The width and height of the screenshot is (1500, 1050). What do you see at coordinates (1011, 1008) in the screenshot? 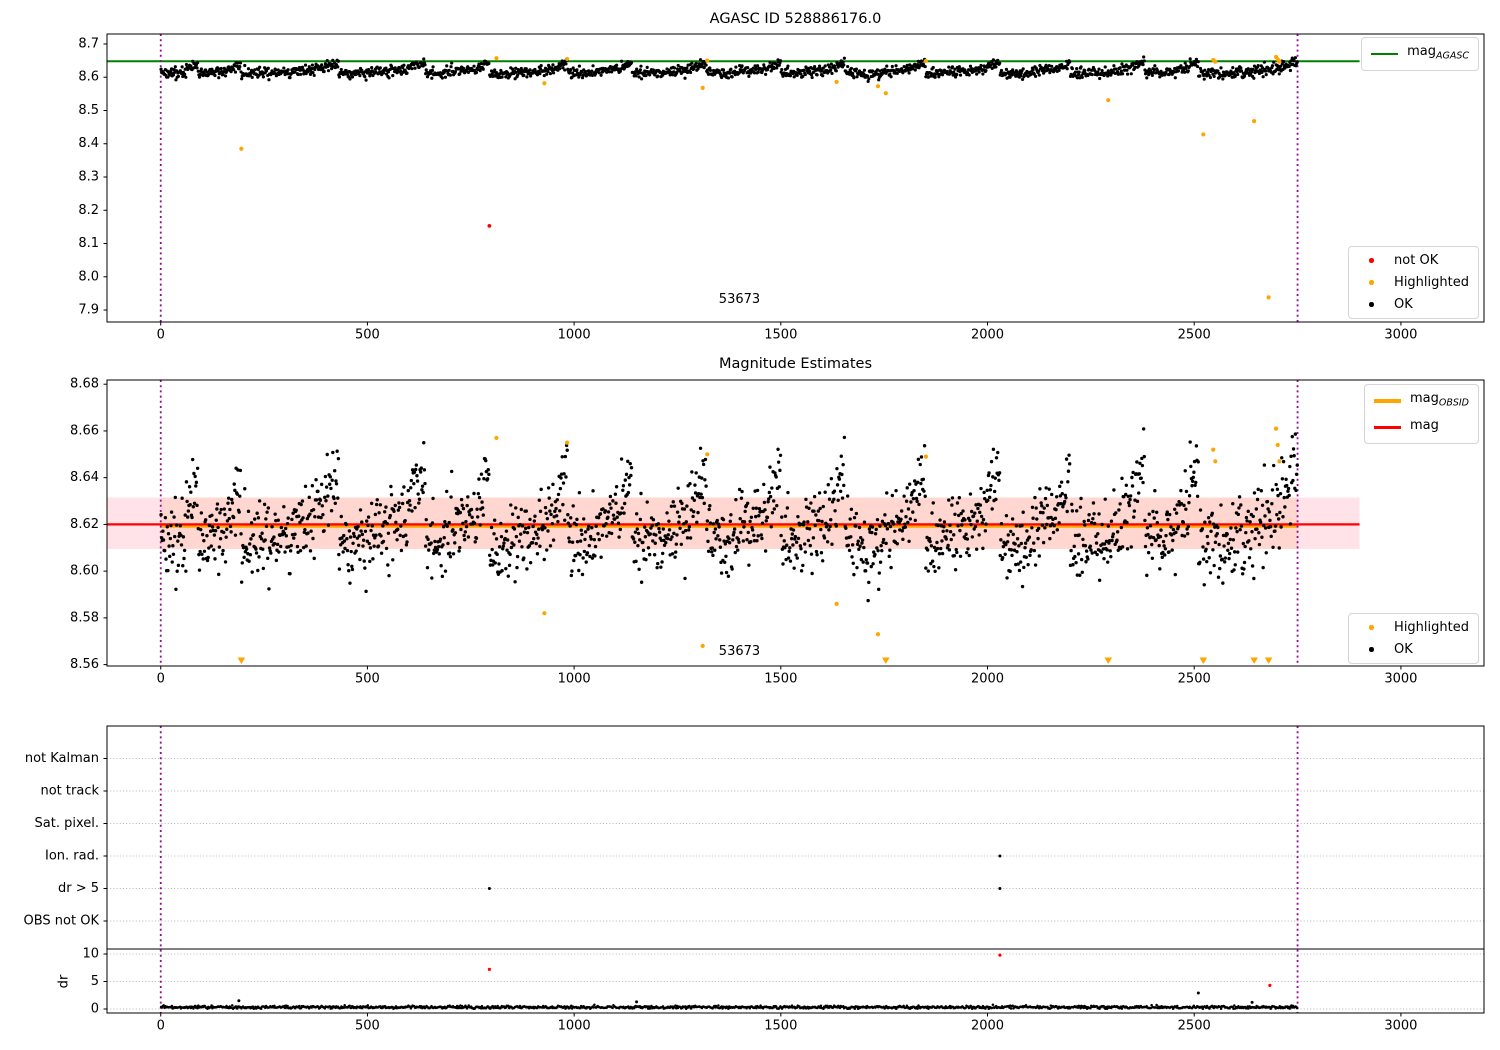
I see `dr-point` at bounding box center [1011, 1008].